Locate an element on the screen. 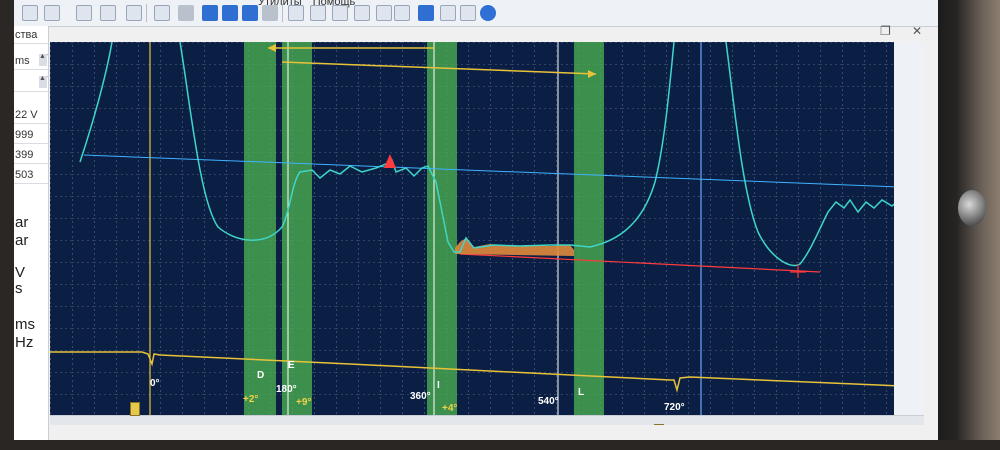  cursor-tool-icon is located at coordinates (30, 13).